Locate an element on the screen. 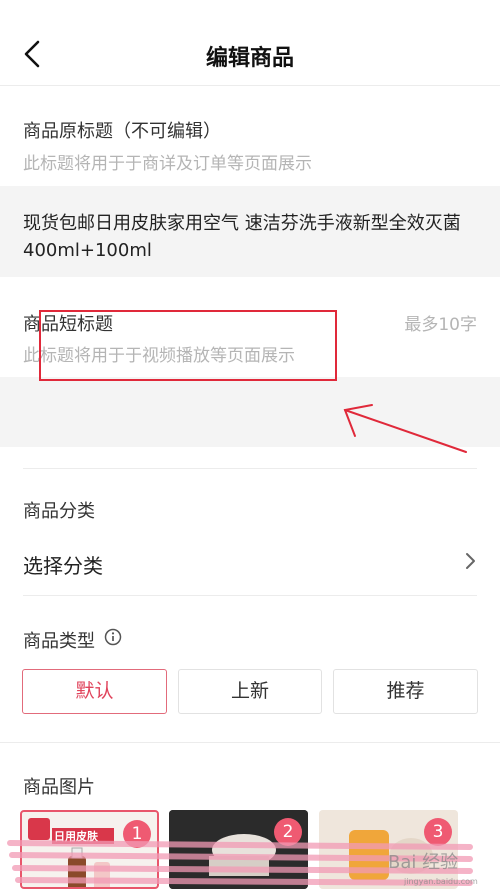 The width and height of the screenshot is (500, 889). red-arrow-annotation is located at coordinates (405, 428).